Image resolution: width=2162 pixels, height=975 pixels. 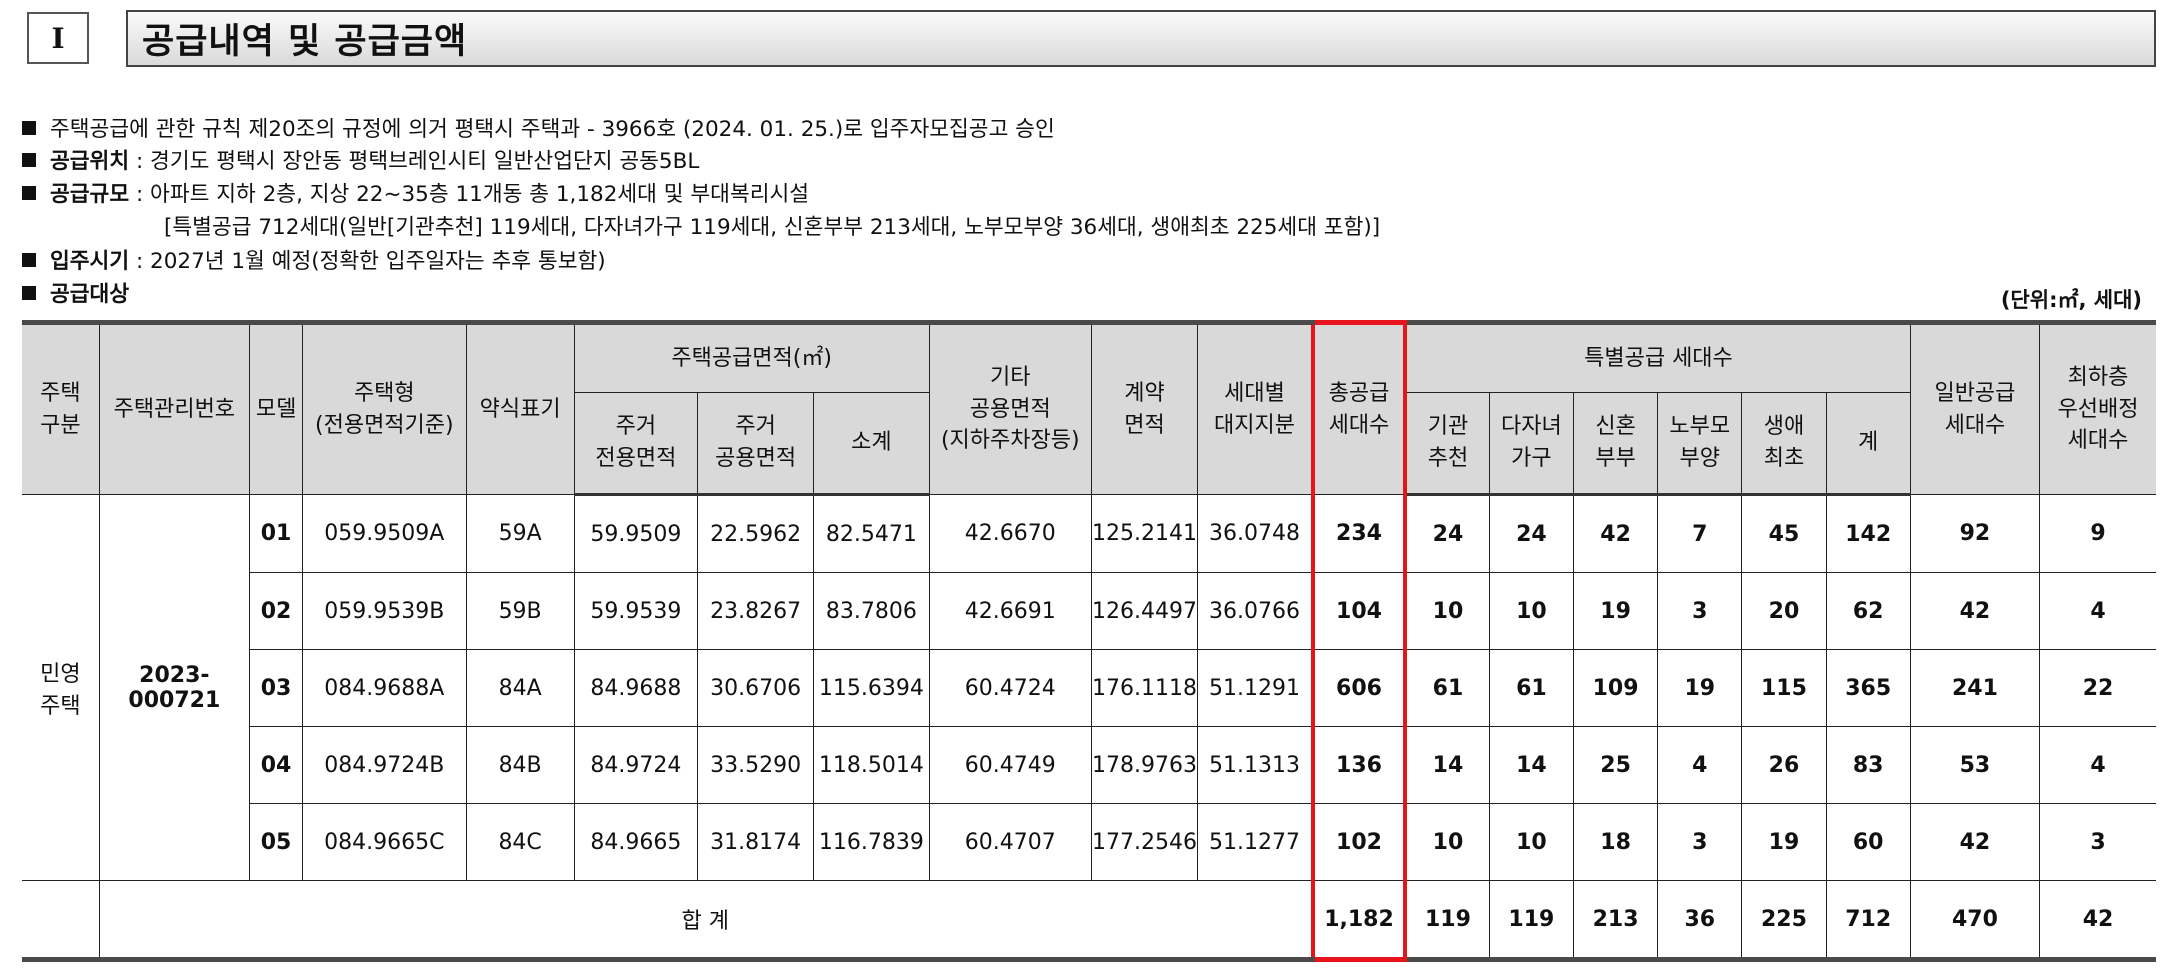 What do you see at coordinates (2097, 533) in the screenshot?
I see `lowest-floor-cell: 9` at bounding box center [2097, 533].